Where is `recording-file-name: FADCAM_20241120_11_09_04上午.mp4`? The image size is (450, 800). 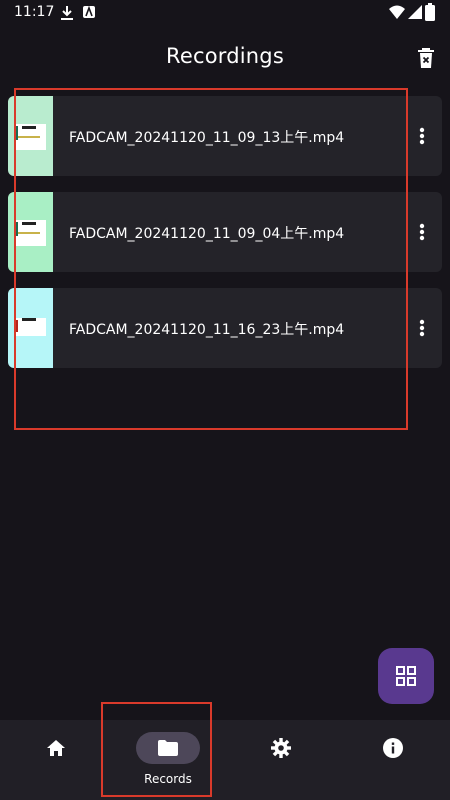 recording-file-name: FADCAM_20241120_11_09_04上午.mp4 is located at coordinates (207, 234).